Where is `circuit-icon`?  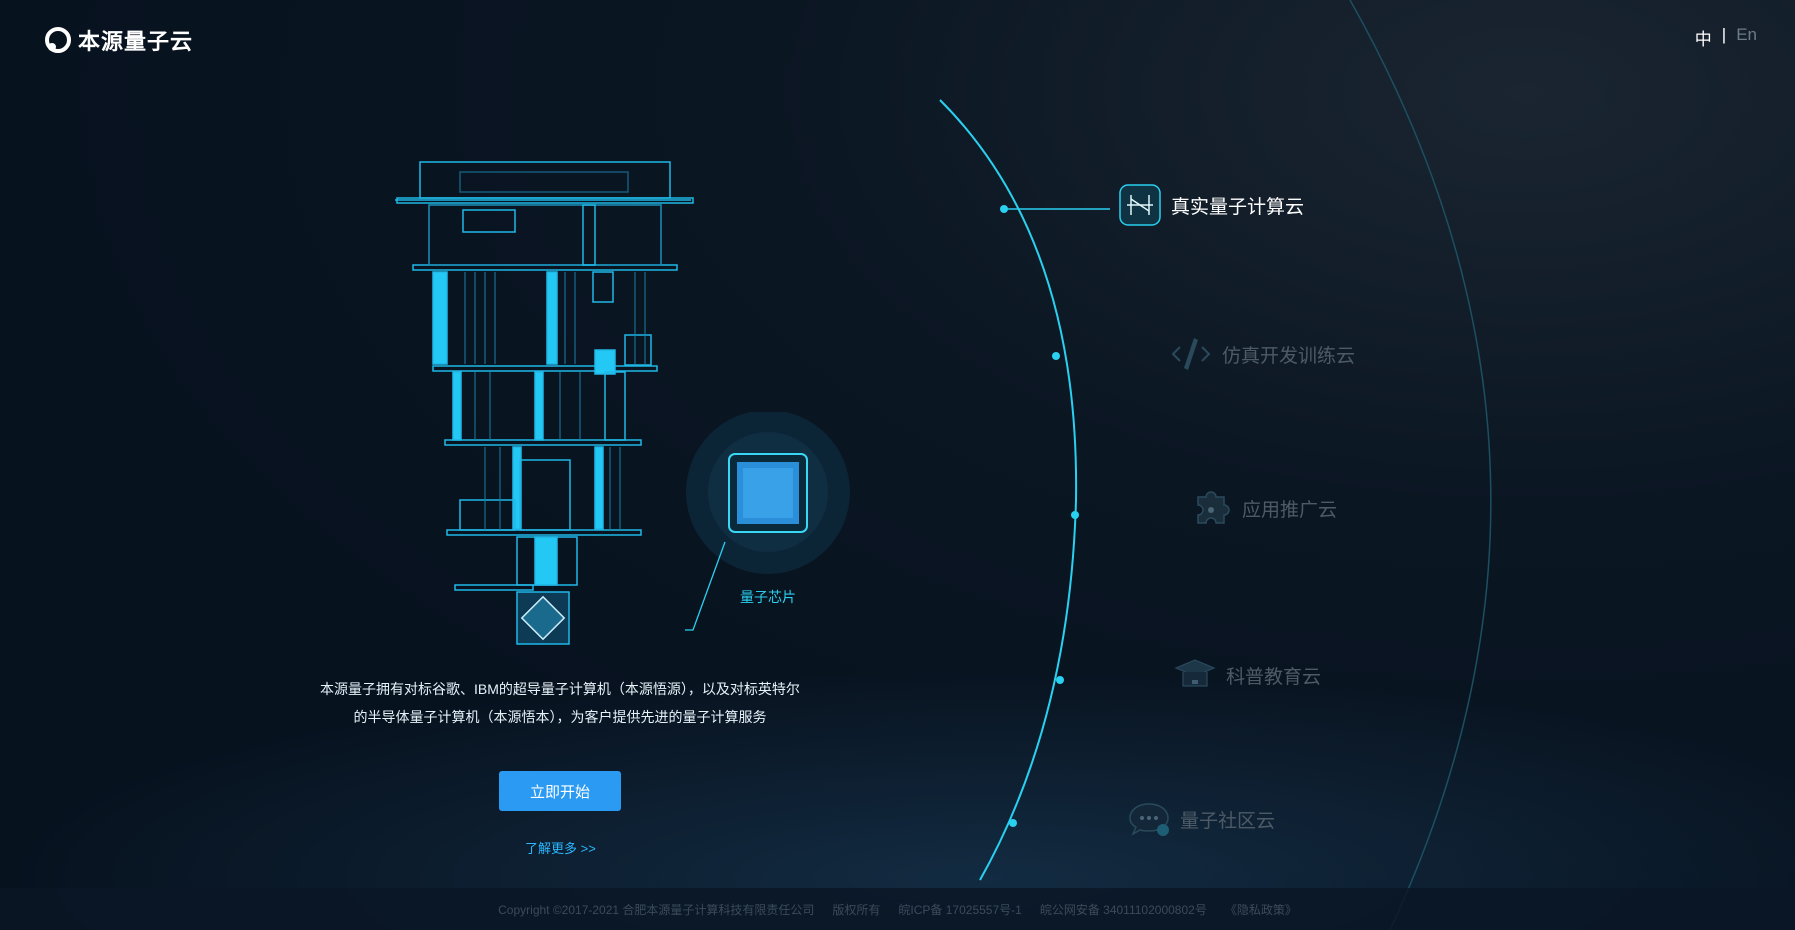 circuit-icon is located at coordinates (1140, 205).